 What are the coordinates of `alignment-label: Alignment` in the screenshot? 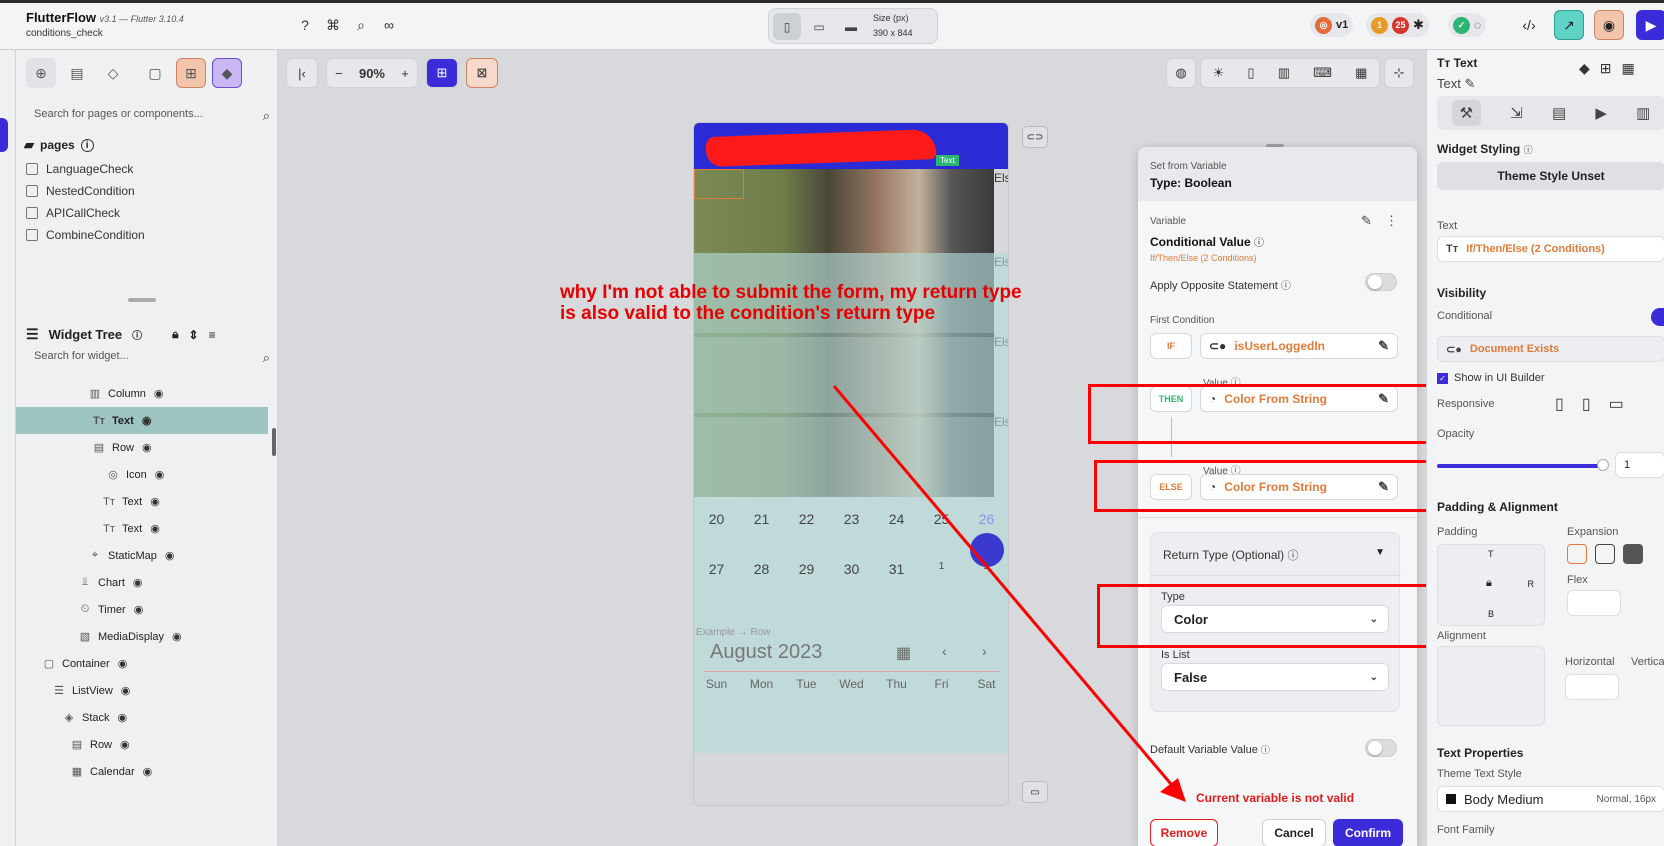 It's located at (1461, 636).